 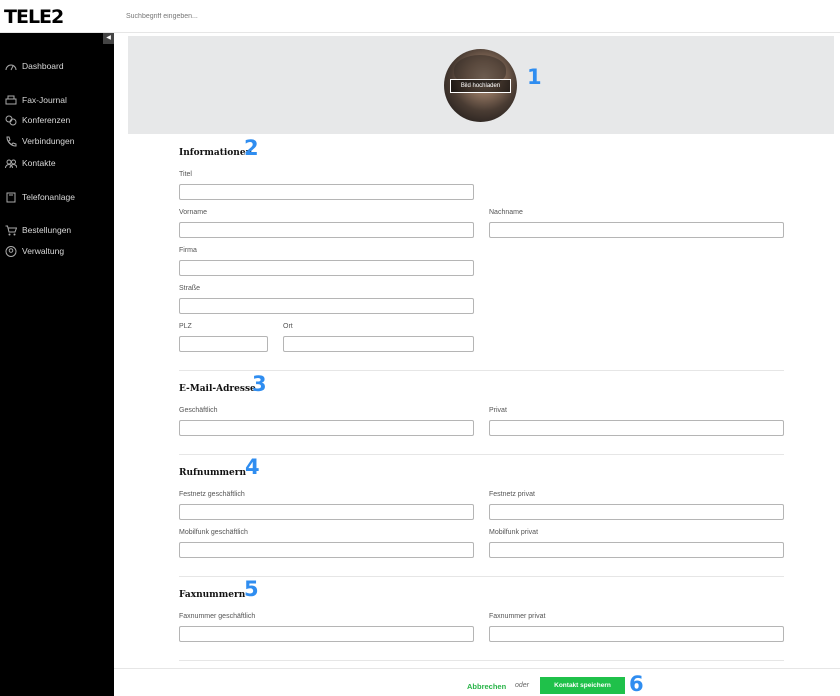 What do you see at coordinates (251, 589) in the screenshot?
I see `marker-5: 5` at bounding box center [251, 589].